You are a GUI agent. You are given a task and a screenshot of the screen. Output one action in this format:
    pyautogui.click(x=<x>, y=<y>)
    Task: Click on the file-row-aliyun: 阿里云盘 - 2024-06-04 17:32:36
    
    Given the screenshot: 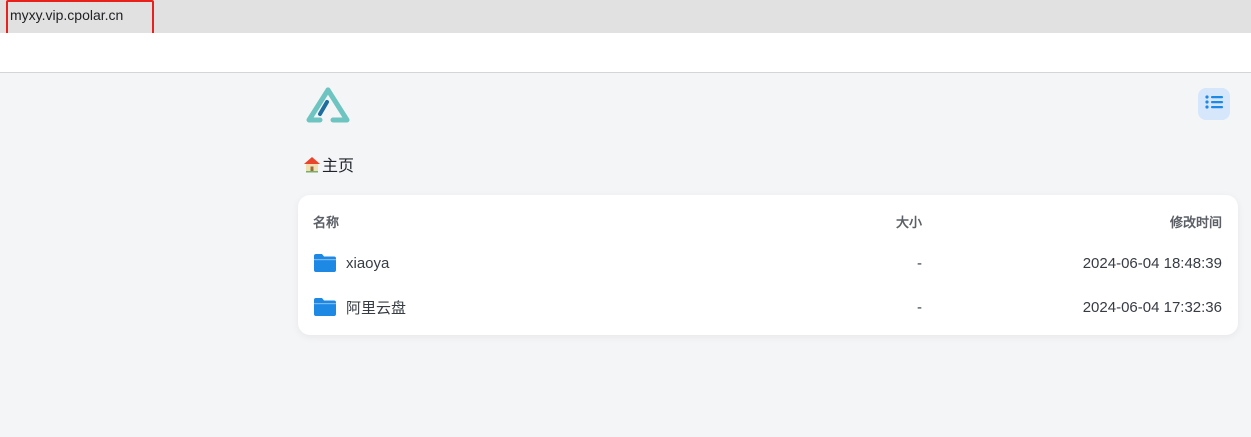 What is the action you would take?
    pyautogui.click(x=768, y=307)
    